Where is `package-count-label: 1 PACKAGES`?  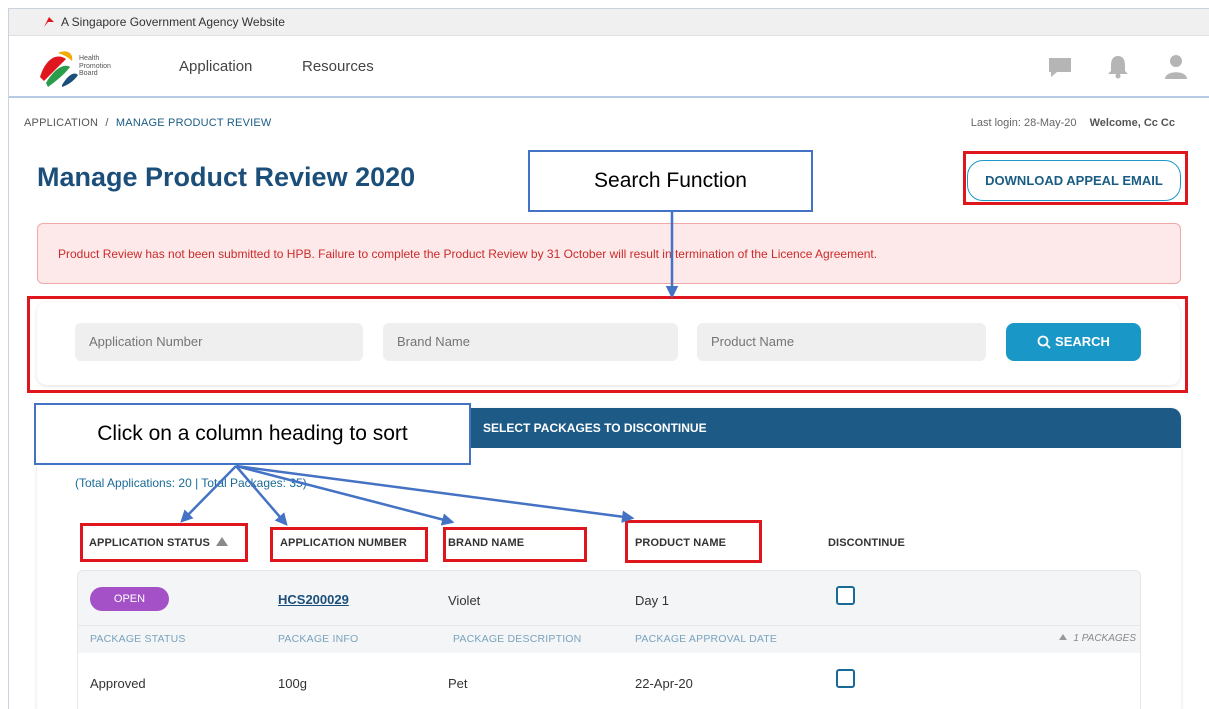
package-count-label: 1 PACKAGES is located at coordinates (1104, 638).